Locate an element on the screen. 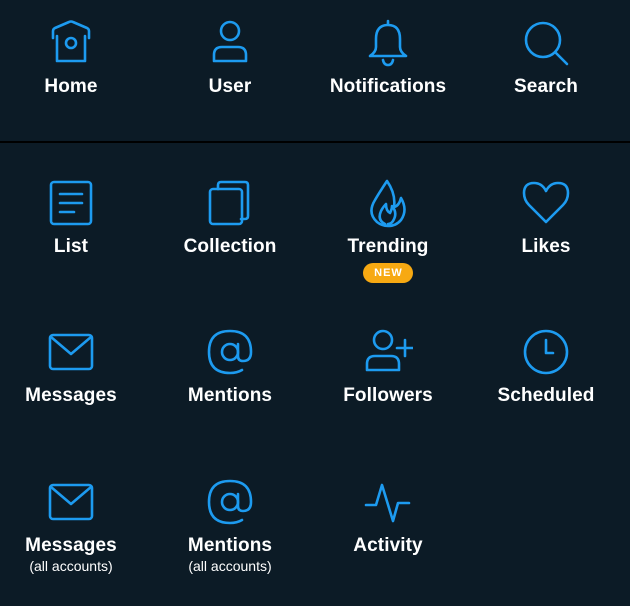  messages-all-accounts-sublabel: (all accounts) is located at coordinates (71, 566).